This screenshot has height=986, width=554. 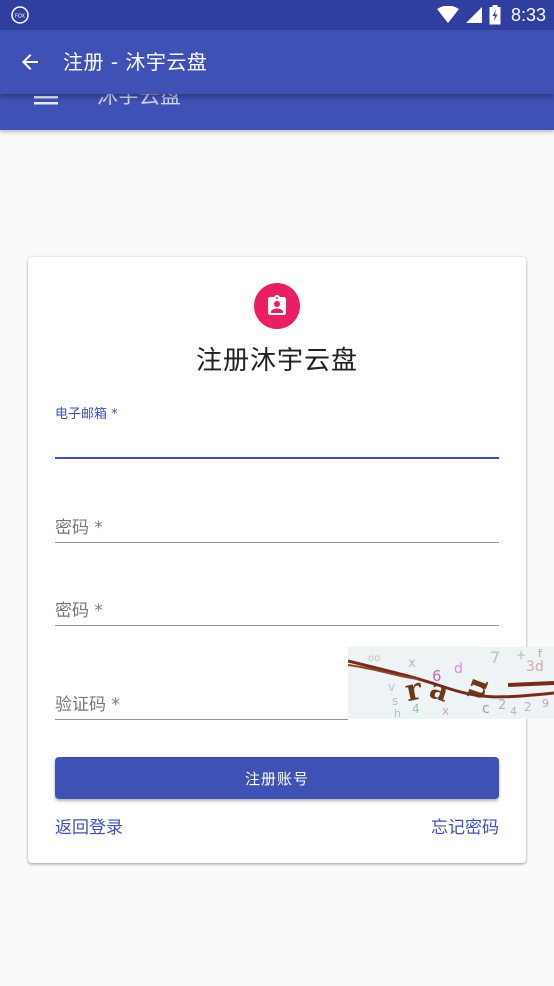 I want to click on back-to-login-link: 返回登录, so click(x=89, y=825).